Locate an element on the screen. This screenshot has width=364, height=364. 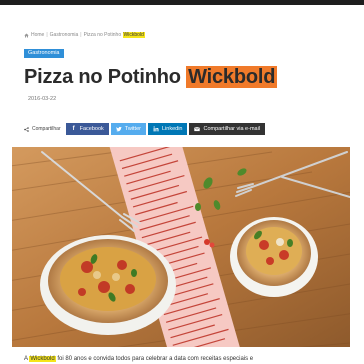
breadcrumb-home: Home is located at coordinates (37, 35).